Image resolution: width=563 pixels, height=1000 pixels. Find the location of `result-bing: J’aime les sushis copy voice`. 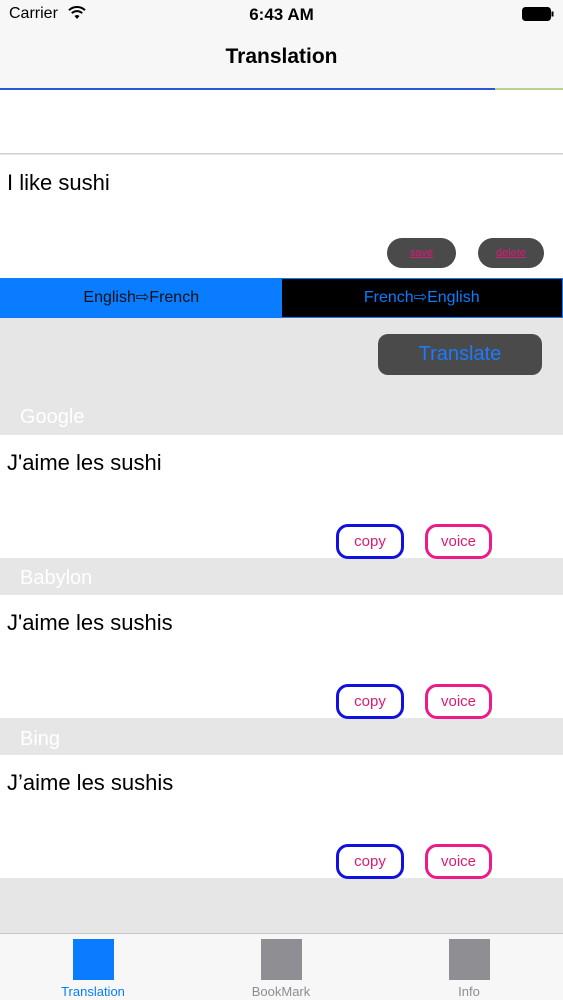

result-bing: J’aime les sushis copy voice is located at coordinates (281, 817).